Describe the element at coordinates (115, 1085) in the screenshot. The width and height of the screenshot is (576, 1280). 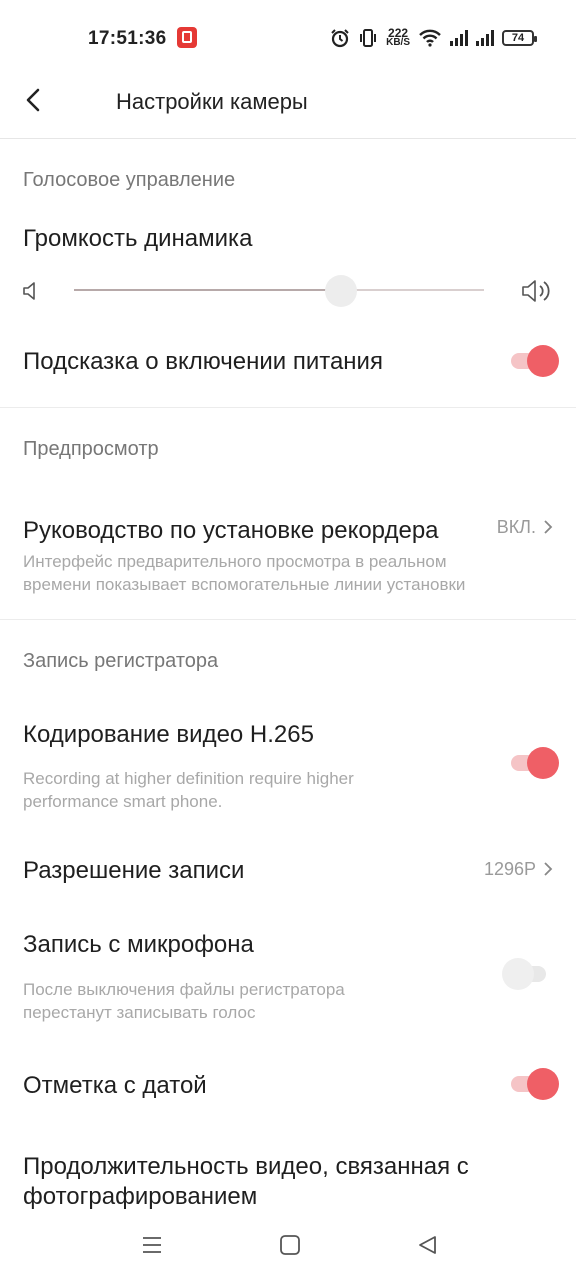
I see `date-stamp-label: Отметка с датой` at that location.